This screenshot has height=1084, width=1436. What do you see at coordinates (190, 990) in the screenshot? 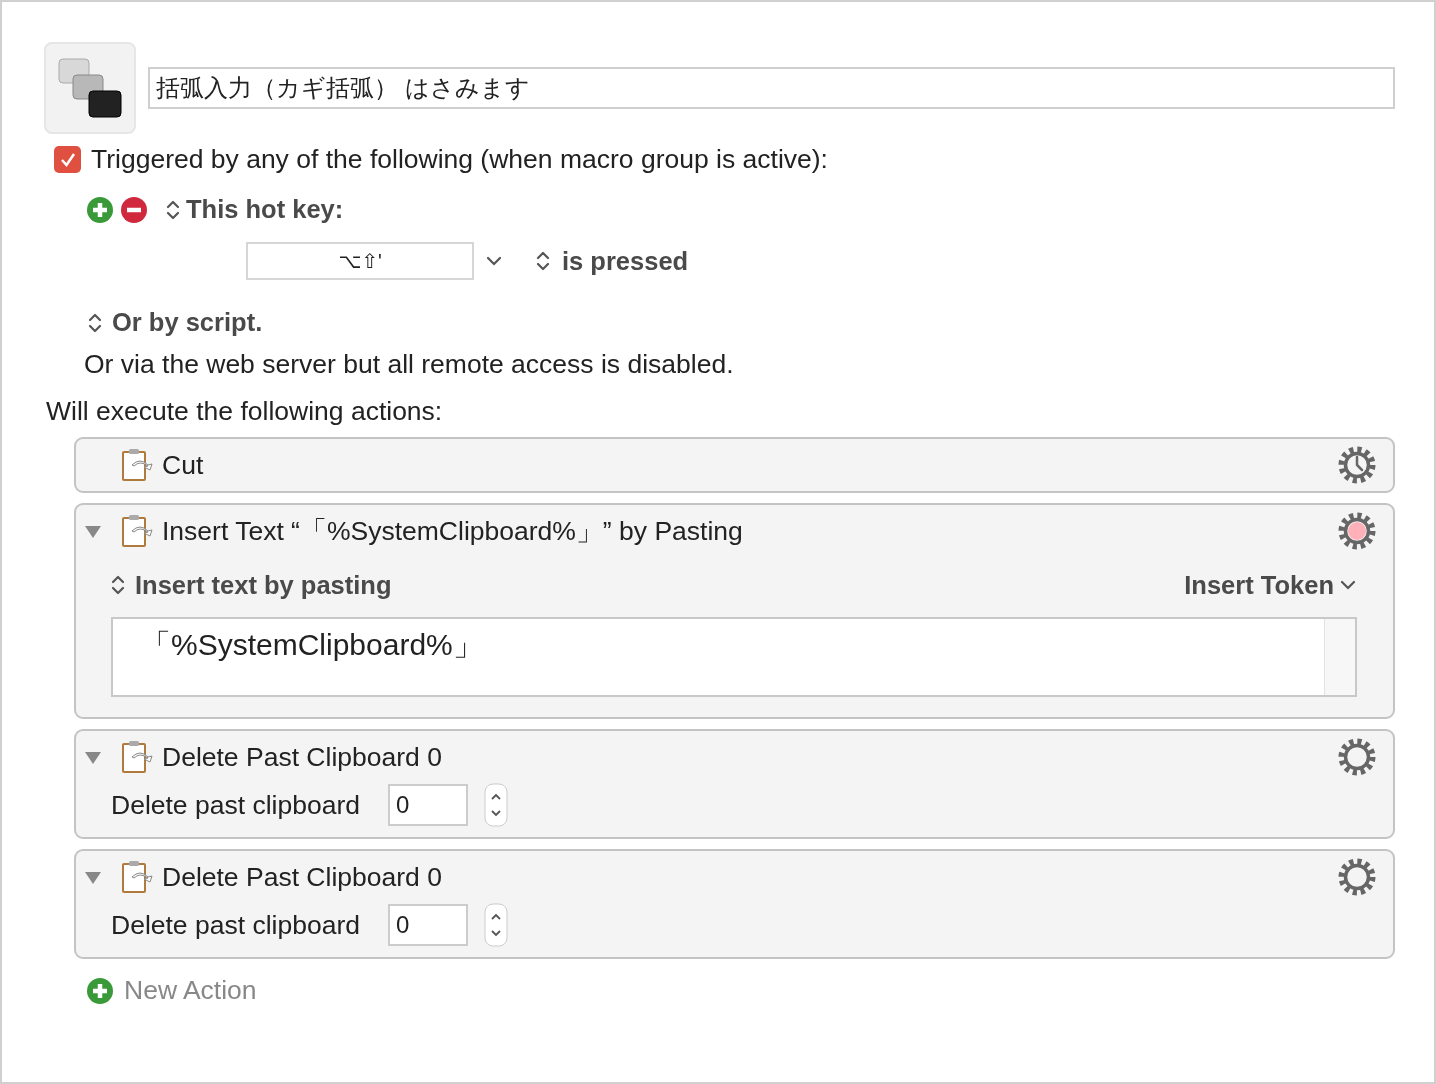
I see `new-action-link: New Action` at bounding box center [190, 990].